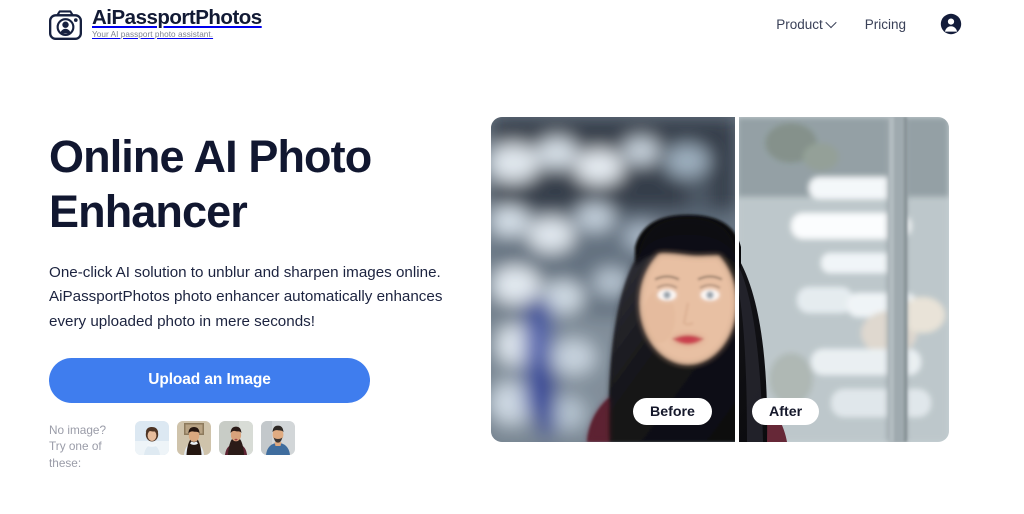 The width and height of the screenshot is (1024, 514). Describe the element at coordinates (209, 380) in the screenshot. I see `upload-an-image-button: Upload an Image` at that location.